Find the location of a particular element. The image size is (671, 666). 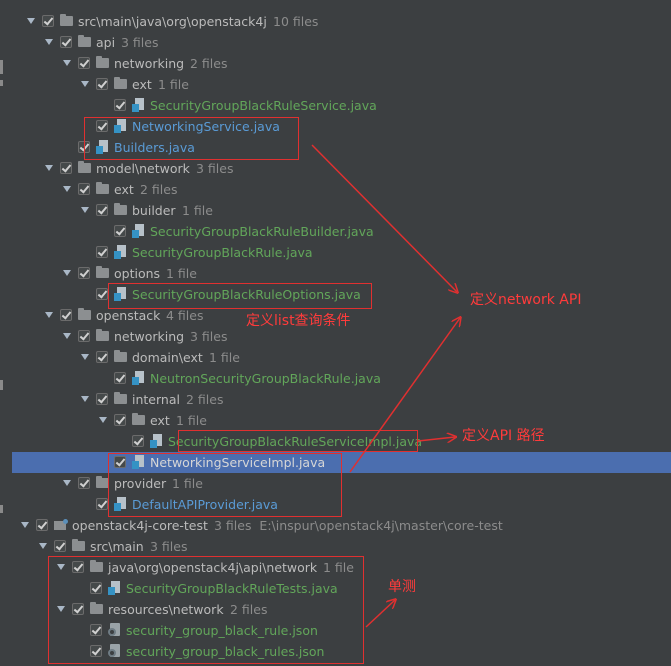

note-network-api: 定义network API is located at coordinates (526, 300).